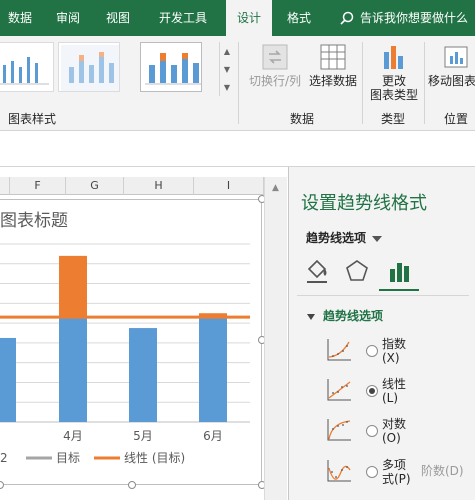  Describe the element at coordinates (339, 471) in the screenshot. I see `polynomial-trend-icon` at that location.